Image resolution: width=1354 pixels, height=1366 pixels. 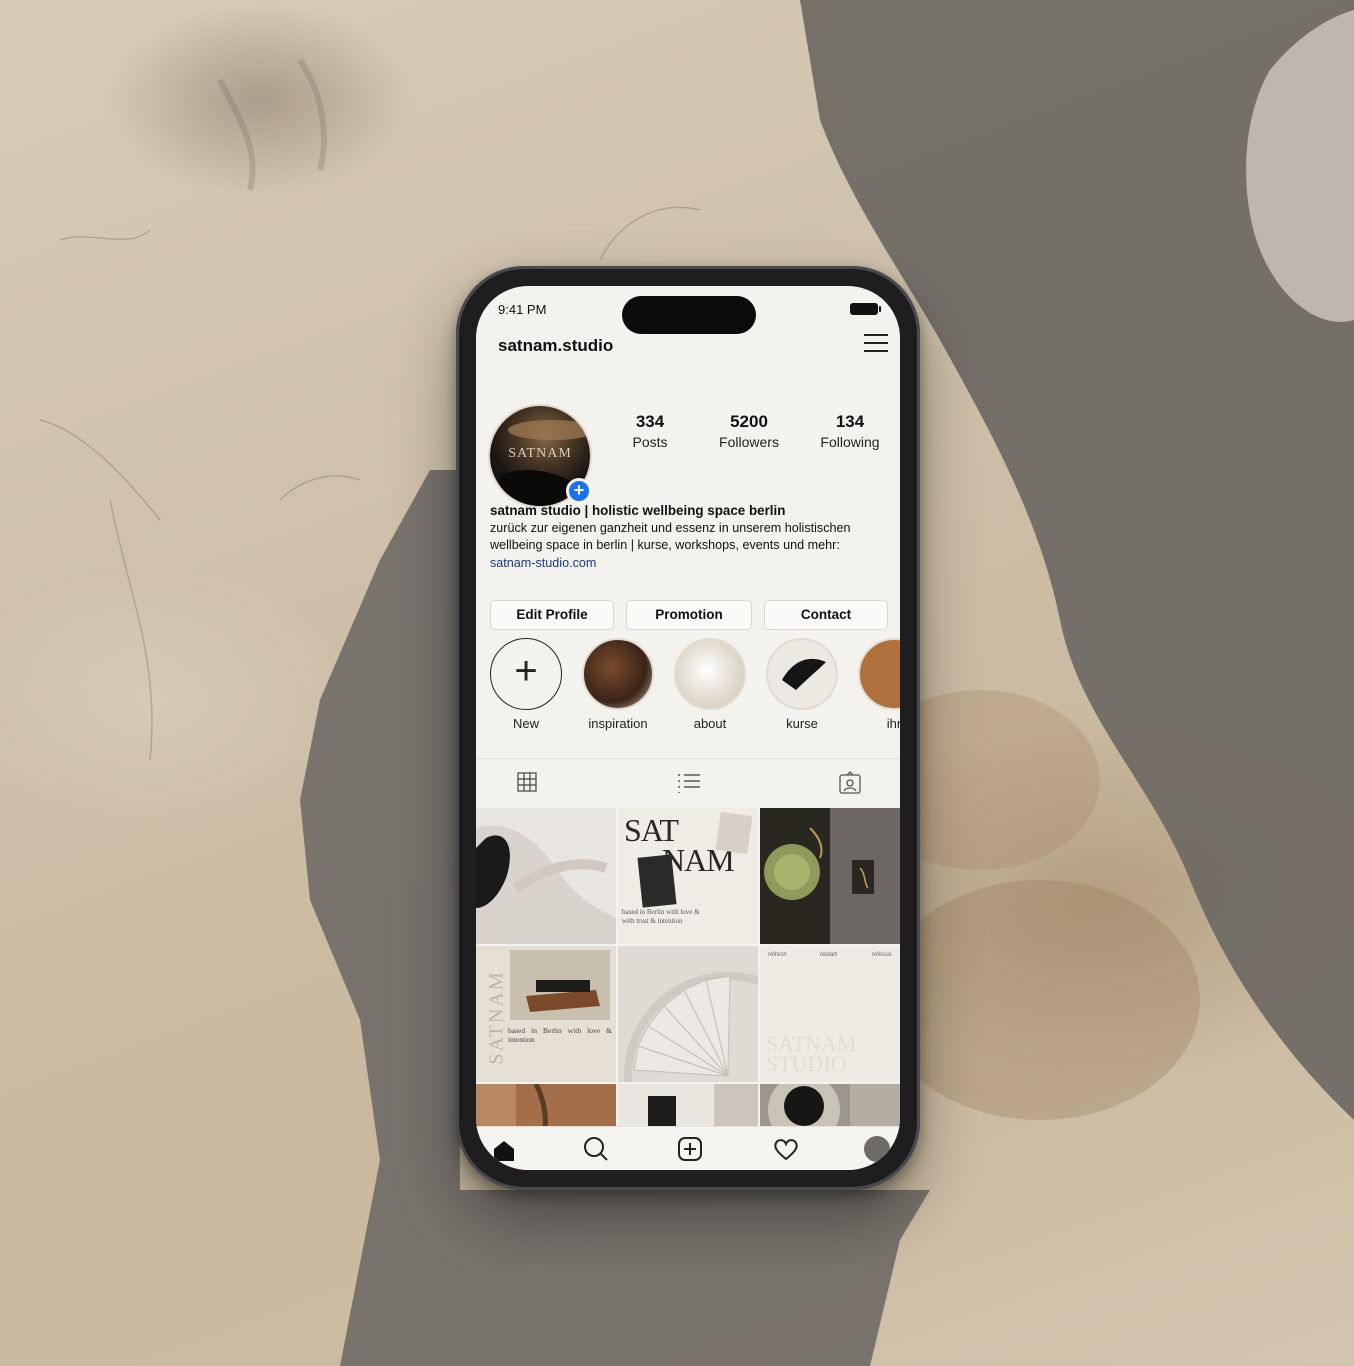 I want to click on hamburger-icon, so click(x=876, y=343).